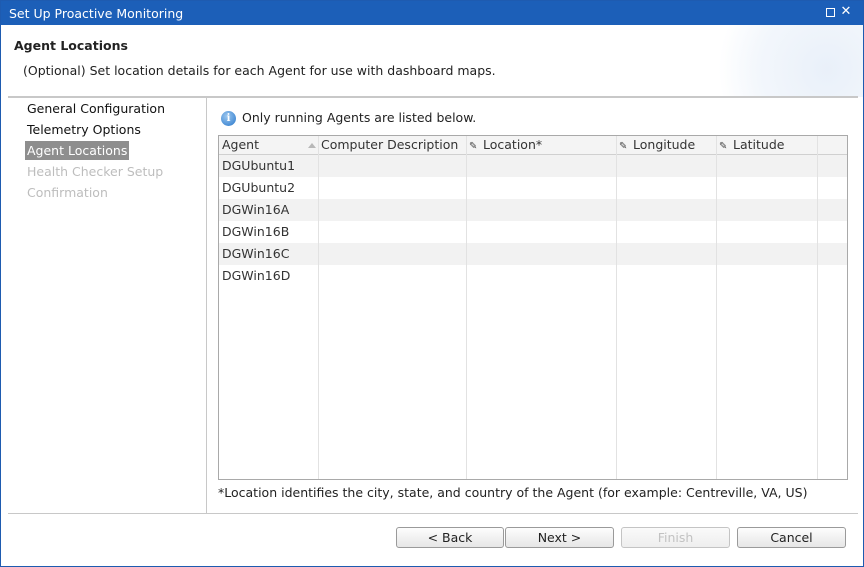 The width and height of the screenshot is (864, 567). What do you see at coordinates (96, 108) in the screenshot?
I see `step-general-configuration: General Configuration` at bounding box center [96, 108].